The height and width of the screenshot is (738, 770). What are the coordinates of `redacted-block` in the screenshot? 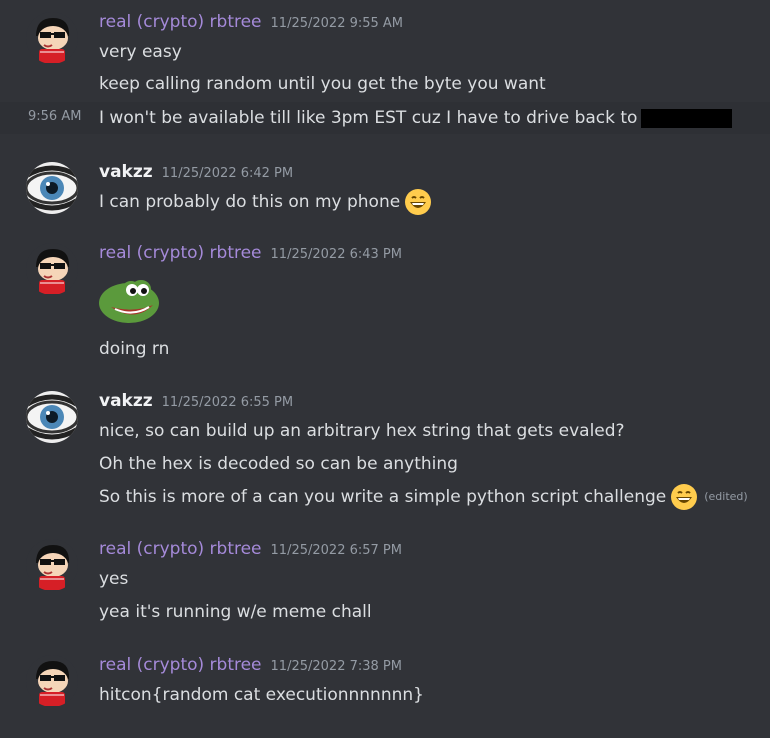 It's located at (687, 118).